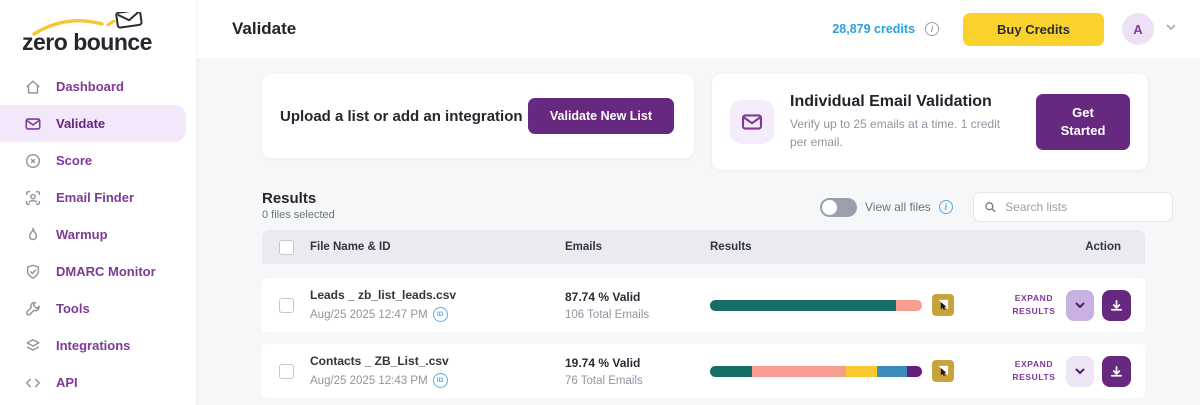 This screenshot has height=405, width=1200. I want to click on file-name: Leads _ zb_list_leads.csv, so click(437, 295).